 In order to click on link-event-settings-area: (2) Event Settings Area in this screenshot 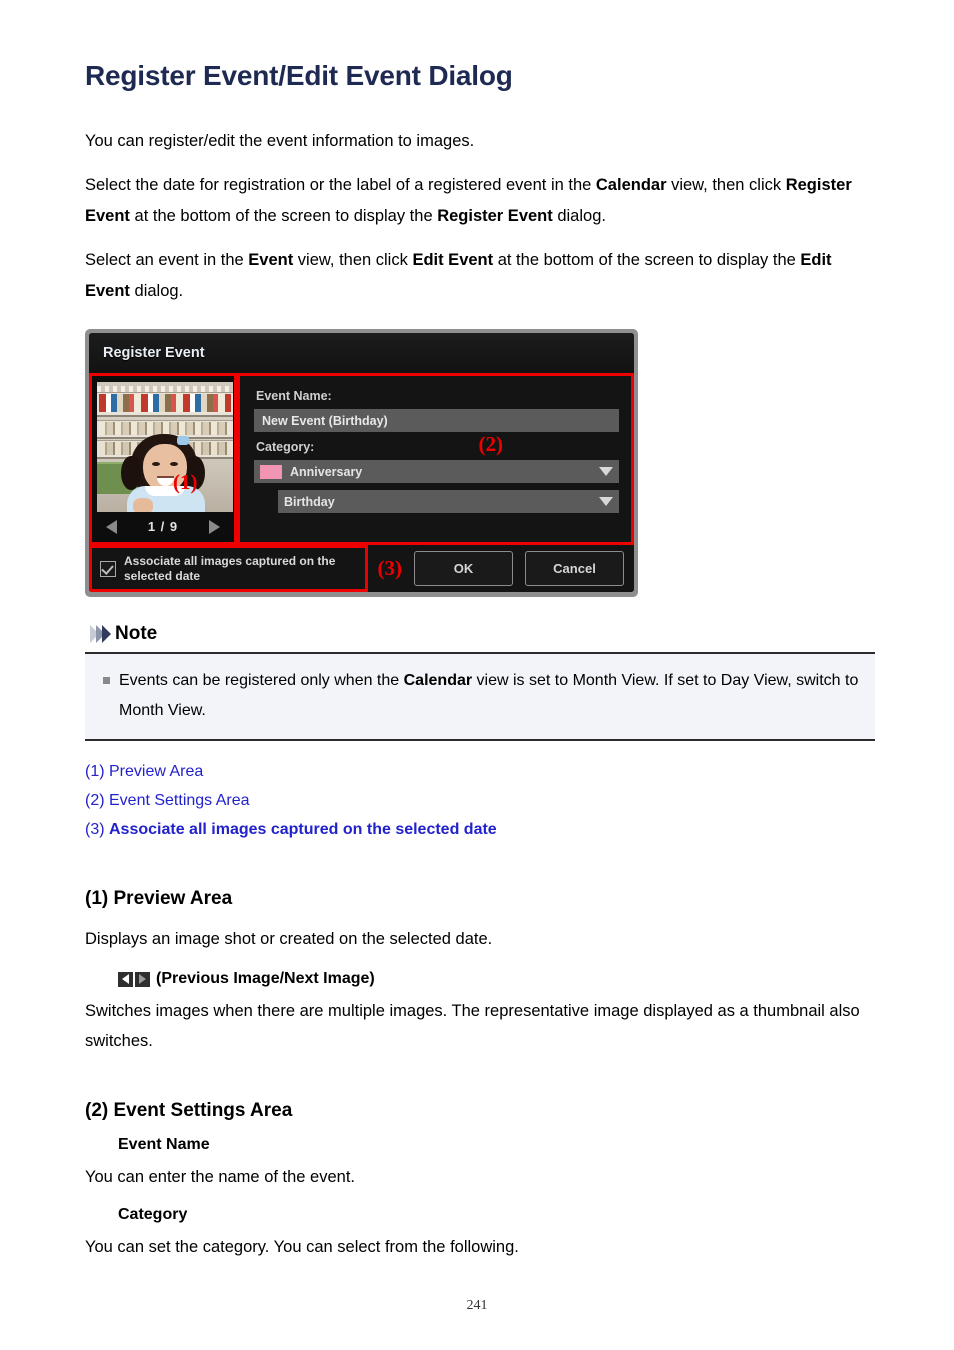, I will do `click(480, 800)`.